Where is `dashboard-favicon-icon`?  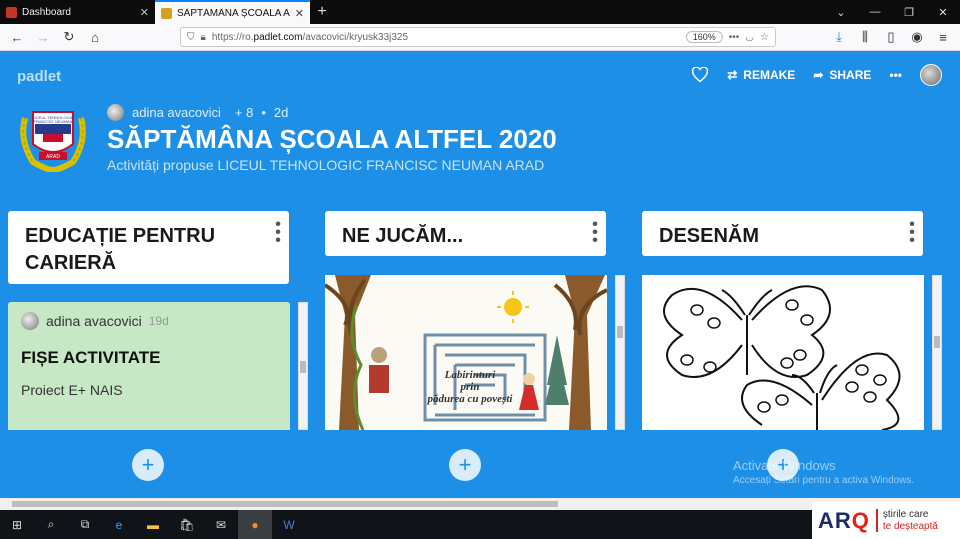 dashboard-favicon-icon is located at coordinates (11, 12).